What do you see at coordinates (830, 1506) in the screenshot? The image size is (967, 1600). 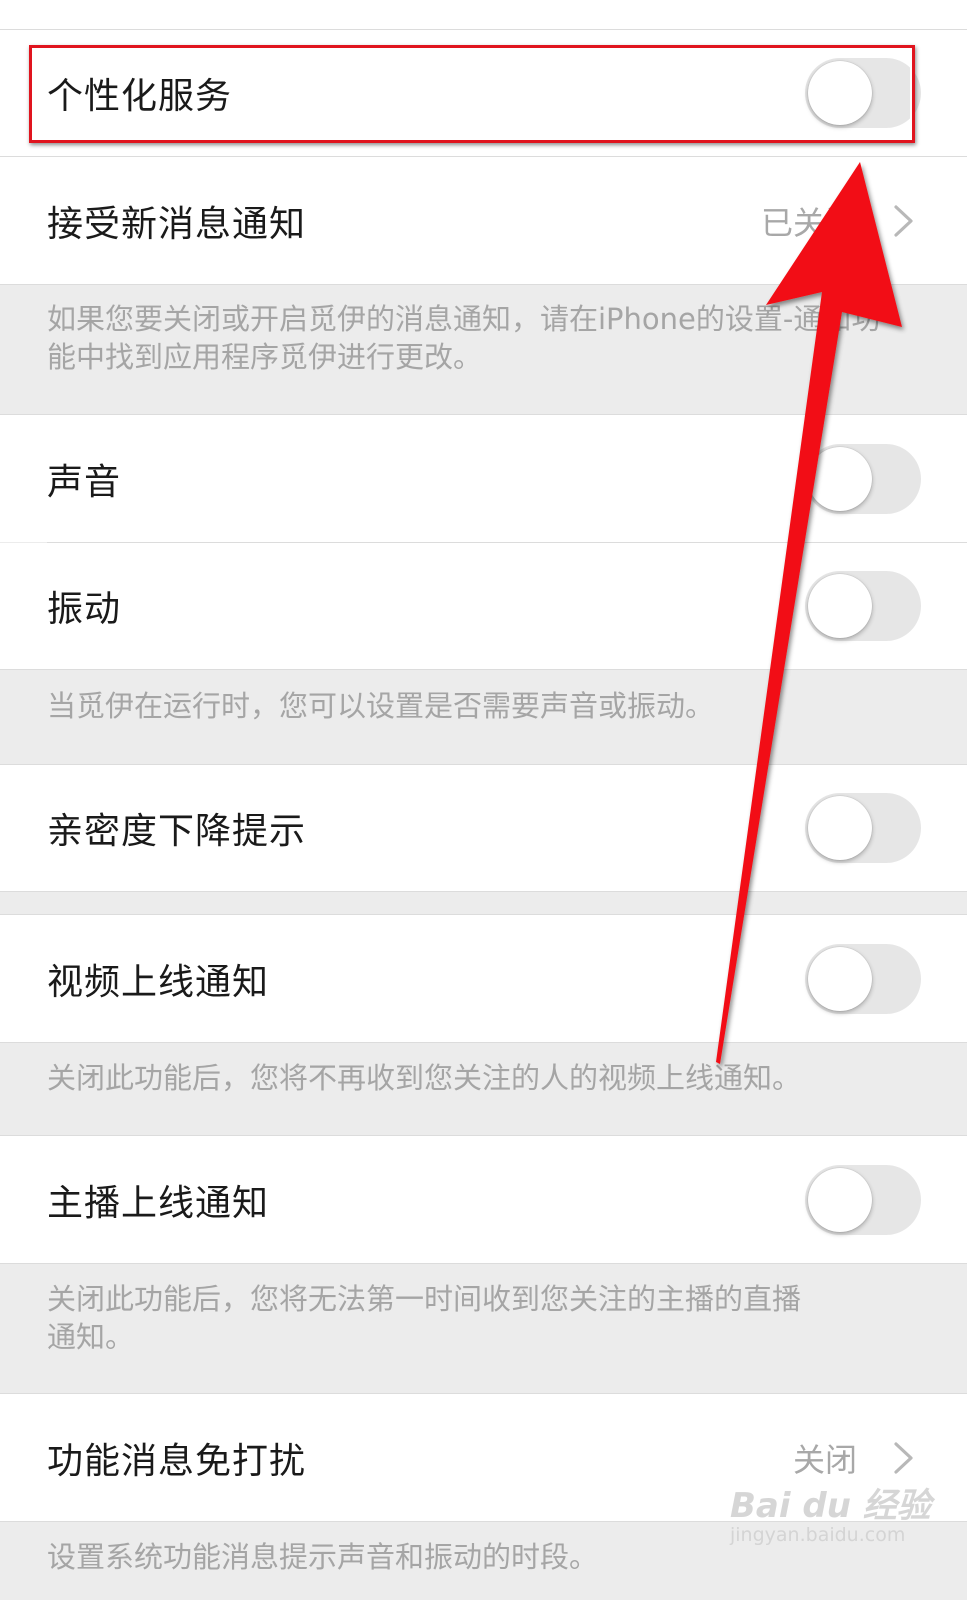 I see `watermark-brand: Bai du 经验` at bounding box center [830, 1506].